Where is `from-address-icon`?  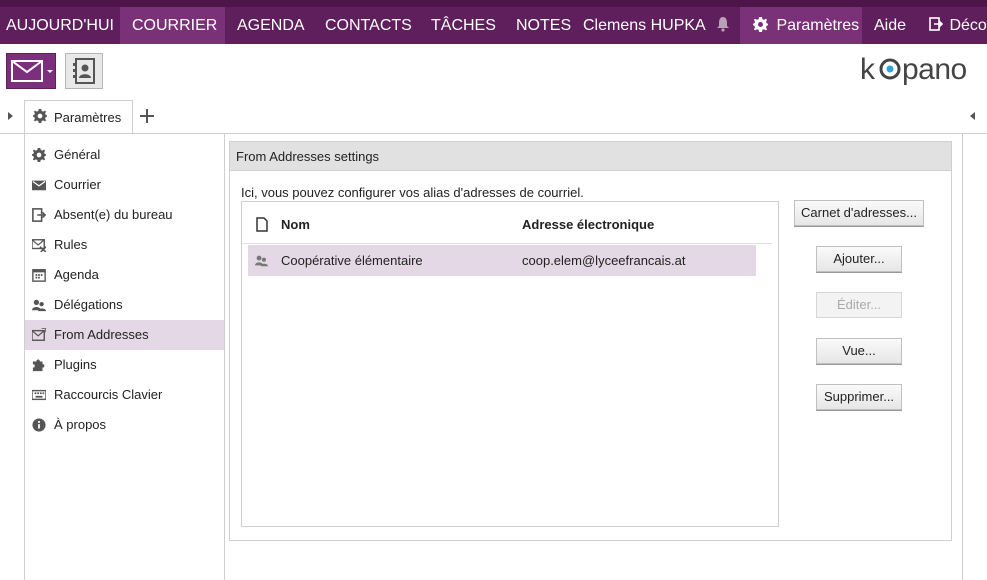 from-address-icon is located at coordinates (39, 334).